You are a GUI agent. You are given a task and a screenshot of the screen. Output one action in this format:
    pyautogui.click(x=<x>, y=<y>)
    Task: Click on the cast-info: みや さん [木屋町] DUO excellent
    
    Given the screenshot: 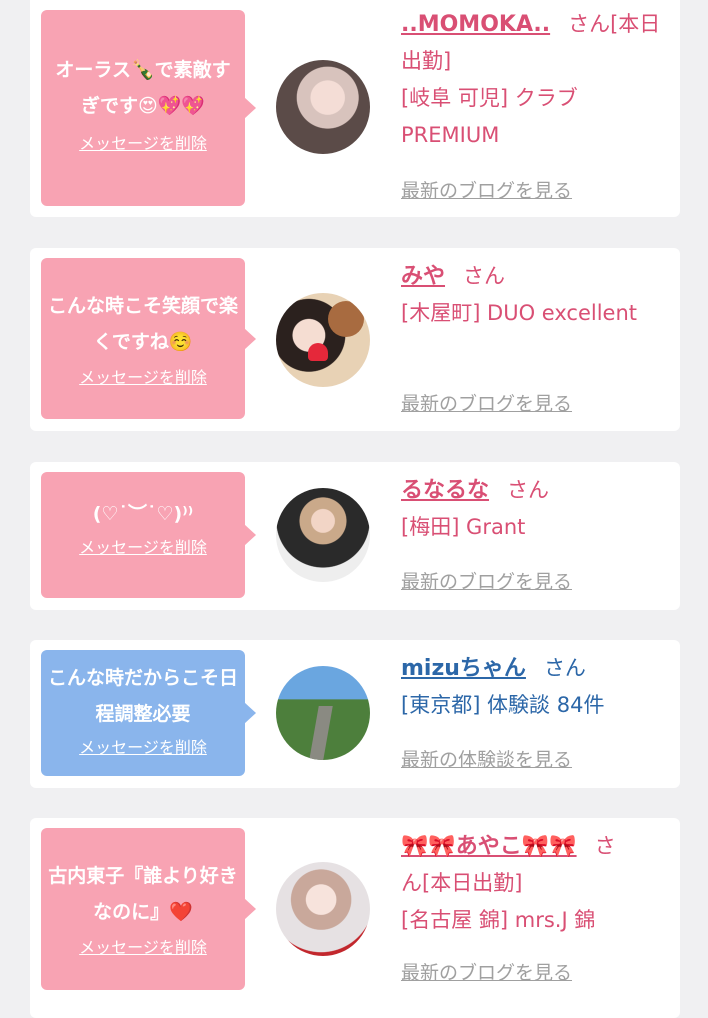 What is the action you would take?
    pyautogui.click(x=536, y=295)
    